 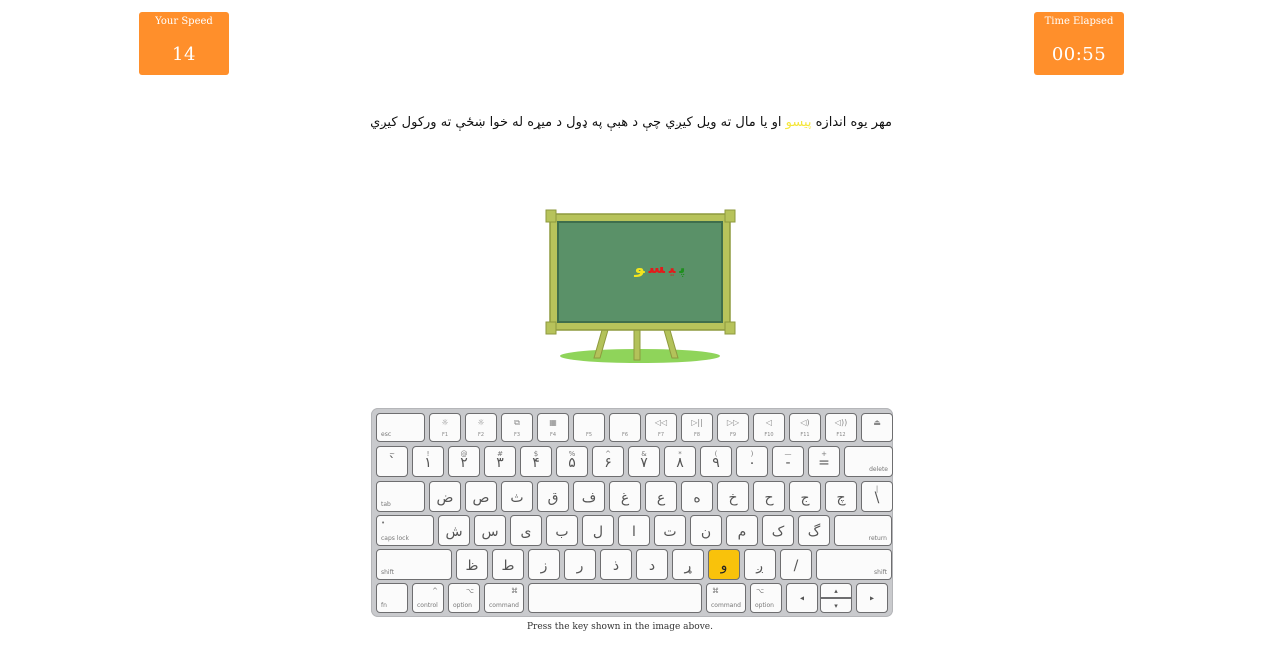 What do you see at coordinates (802, 598) in the screenshot?
I see `key-arrow-left: ◂` at bounding box center [802, 598].